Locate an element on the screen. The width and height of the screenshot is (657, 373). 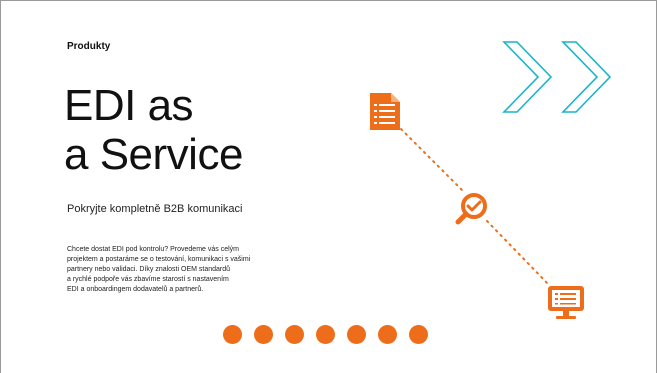
magnifier-check-icon is located at coordinates (471, 209).